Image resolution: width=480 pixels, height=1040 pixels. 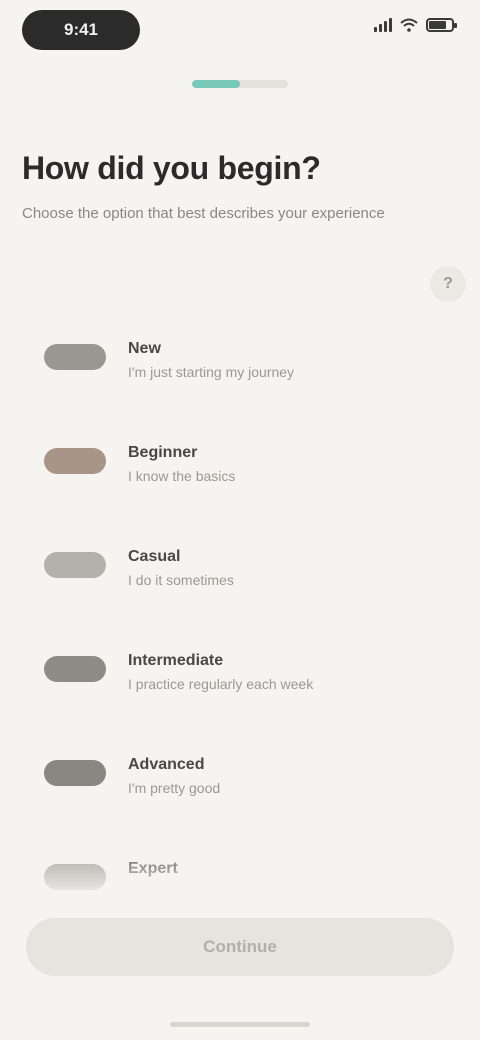 I want to click on status-bar: 9:41, so click(x=240, y=32).